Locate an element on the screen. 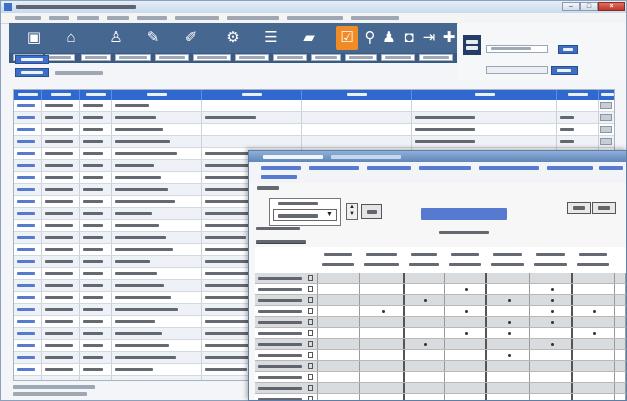 This screenshot has height=401, width=627. date-from-input is located at coordinates (517, 49).